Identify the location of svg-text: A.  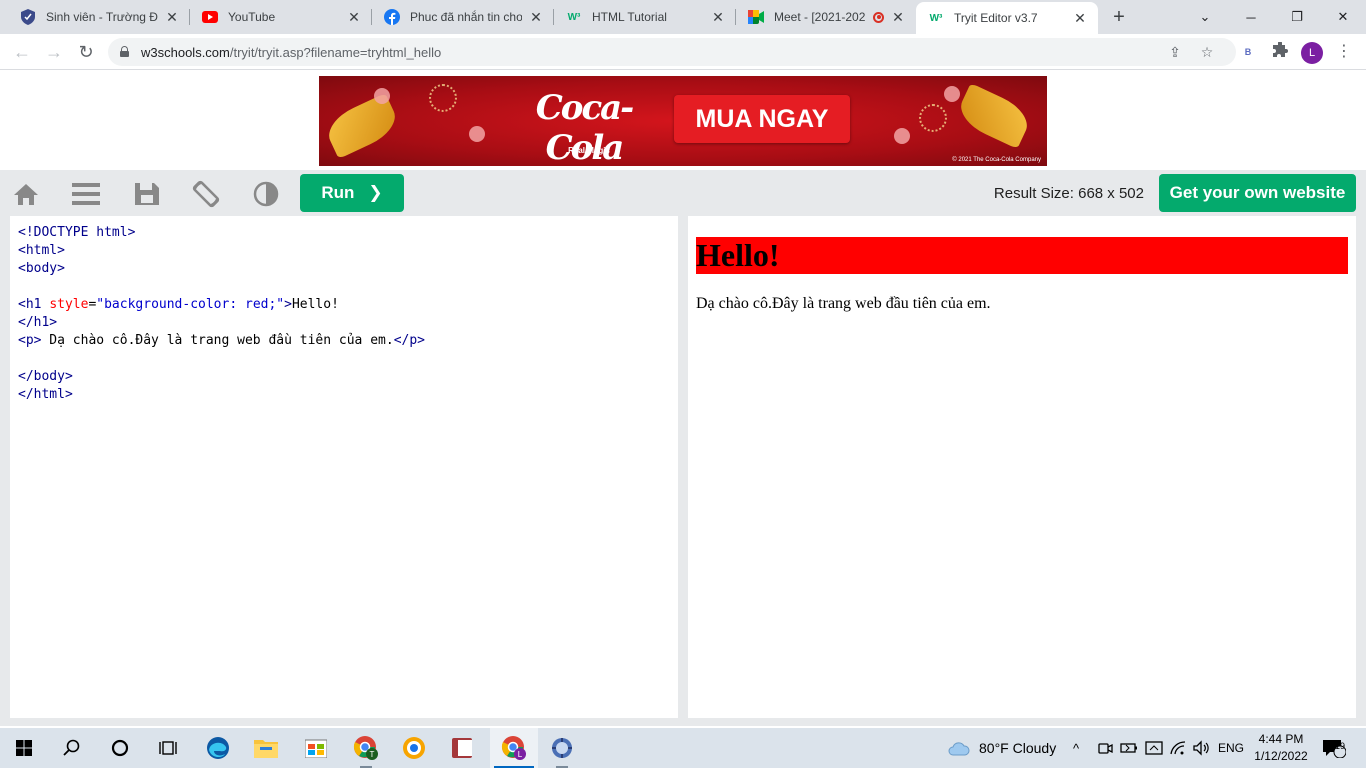
(462, 749).